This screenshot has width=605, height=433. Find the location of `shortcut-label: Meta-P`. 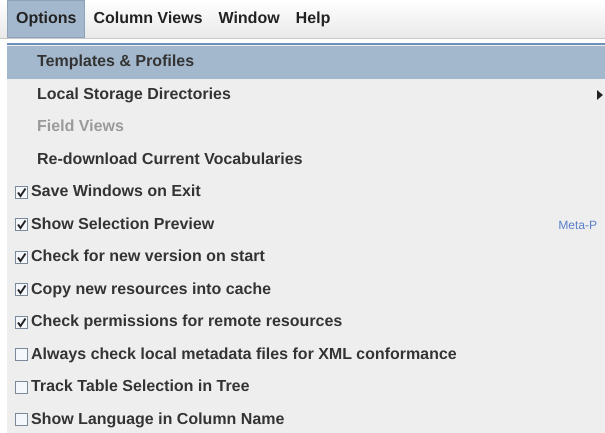

shortcut-label: Meta-P is located at coordinates (577, 225).